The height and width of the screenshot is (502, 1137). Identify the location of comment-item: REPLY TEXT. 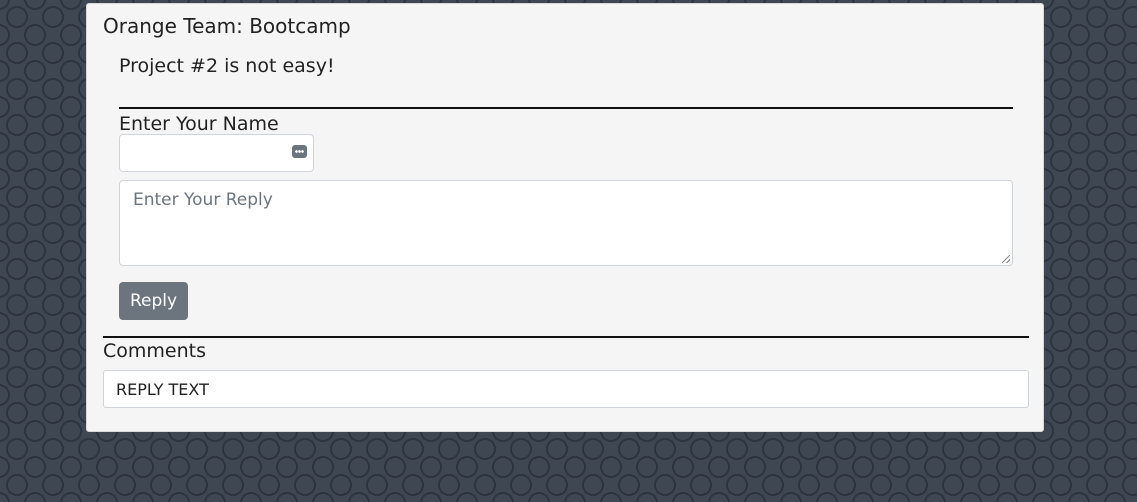
(566, 389).